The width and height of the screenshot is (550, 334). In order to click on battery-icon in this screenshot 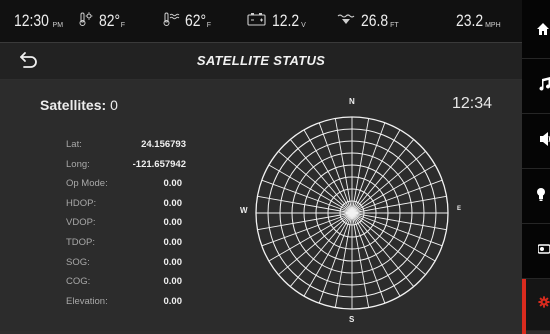, I will do `click(257, 21)`.